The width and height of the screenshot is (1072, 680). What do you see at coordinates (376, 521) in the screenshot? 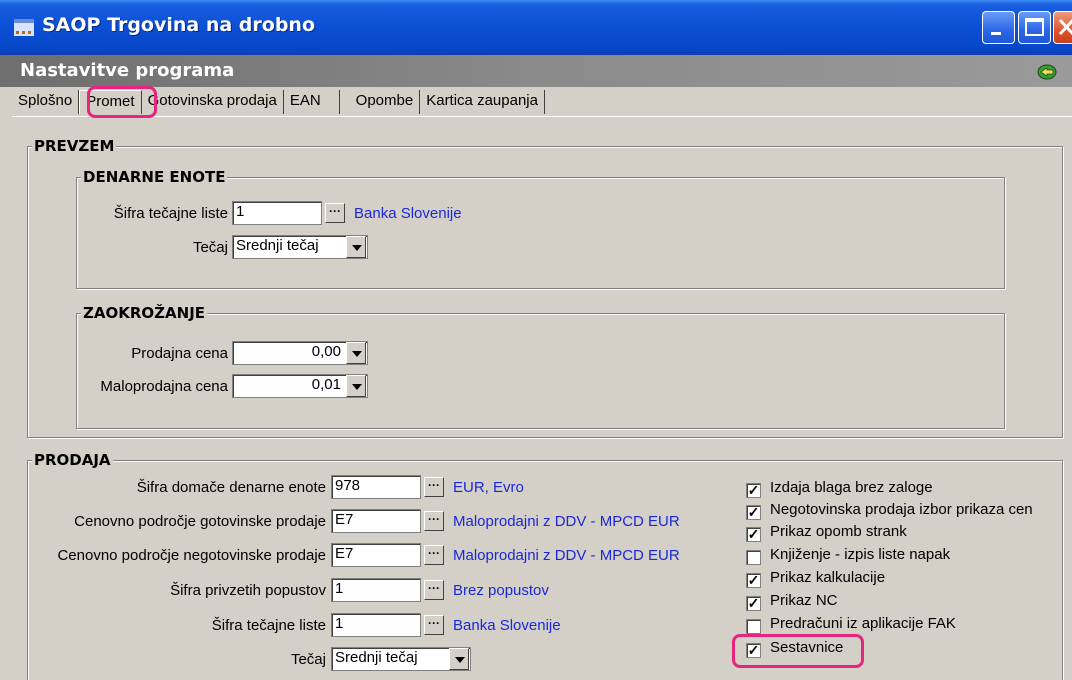
I see `cenovno-podrocje-gotovinske-input: E7` at bounding box center [376, 521].